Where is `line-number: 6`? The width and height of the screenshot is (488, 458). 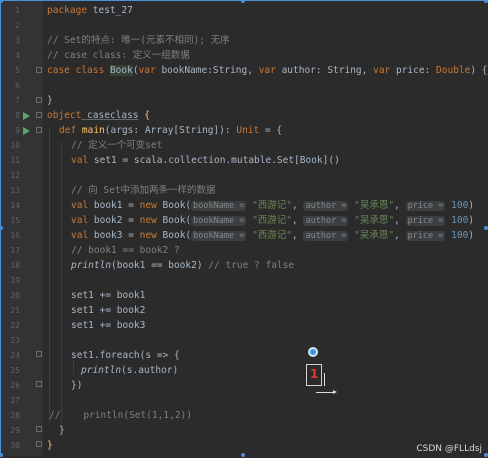 line-number: 6 is located at coordinates (17, 85).